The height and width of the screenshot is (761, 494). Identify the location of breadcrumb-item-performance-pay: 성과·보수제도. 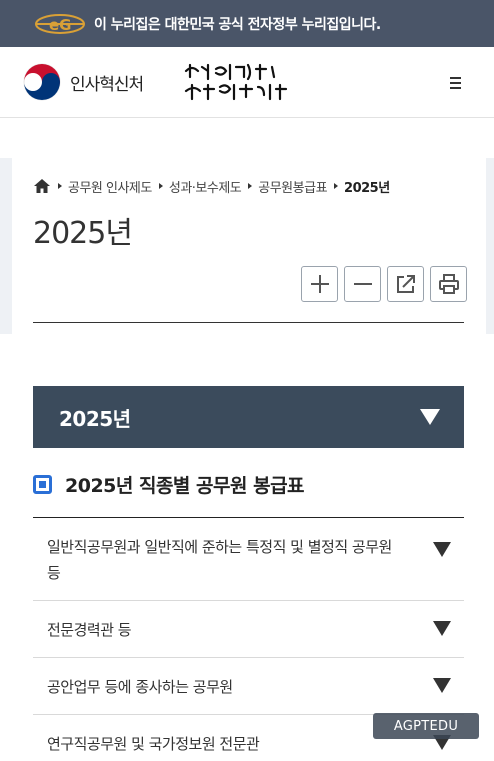
(205, 186).